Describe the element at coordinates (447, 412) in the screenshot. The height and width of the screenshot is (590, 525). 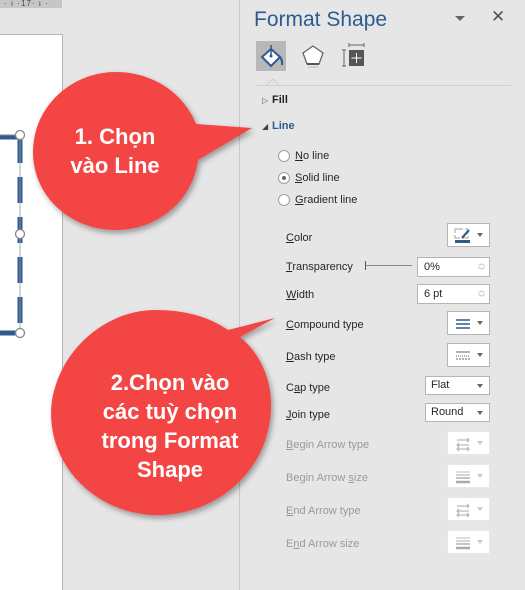
I see `join-type-value: Round` at that location.